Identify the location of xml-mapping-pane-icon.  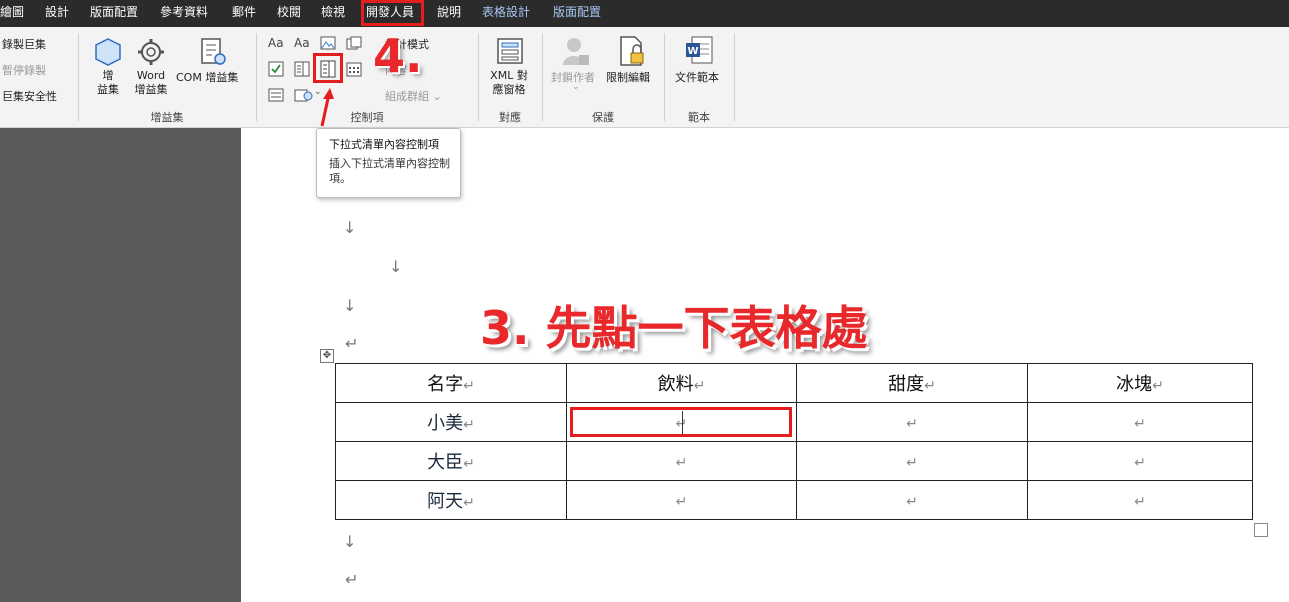
(510, 51).